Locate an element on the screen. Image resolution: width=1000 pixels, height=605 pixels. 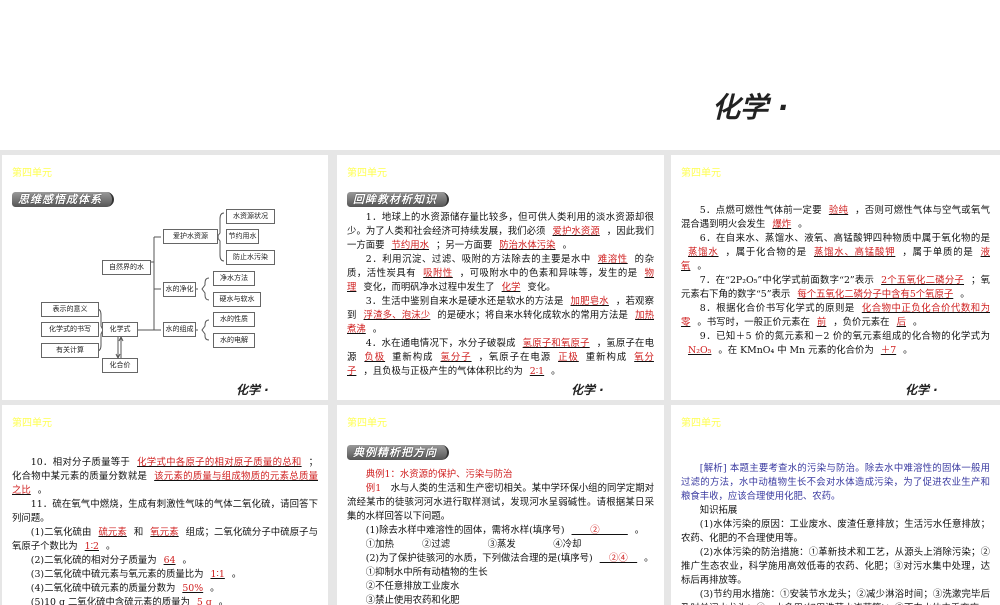
question-text: 7．在“2P₂O₅”中化学式前面数字“2”表示 is located at coordinates (787, 280).